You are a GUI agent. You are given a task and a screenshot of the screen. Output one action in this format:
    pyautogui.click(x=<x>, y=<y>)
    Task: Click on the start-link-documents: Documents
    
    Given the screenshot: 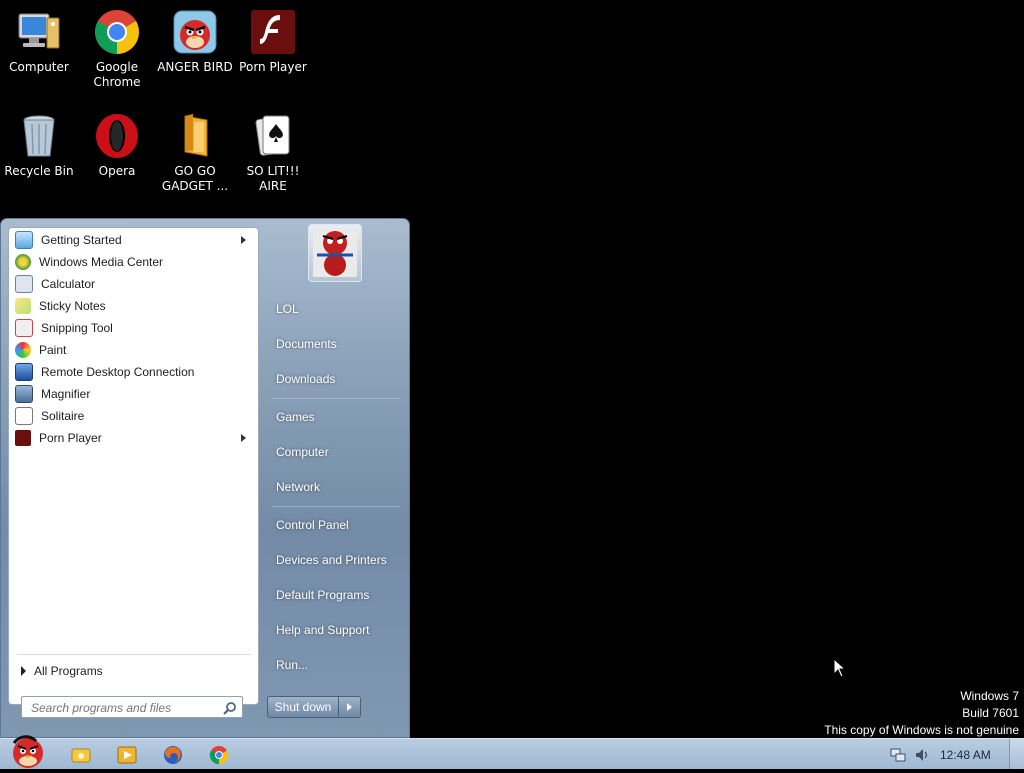 What is the action you would take?
    pyautogui.click(x=335, y=344)
    